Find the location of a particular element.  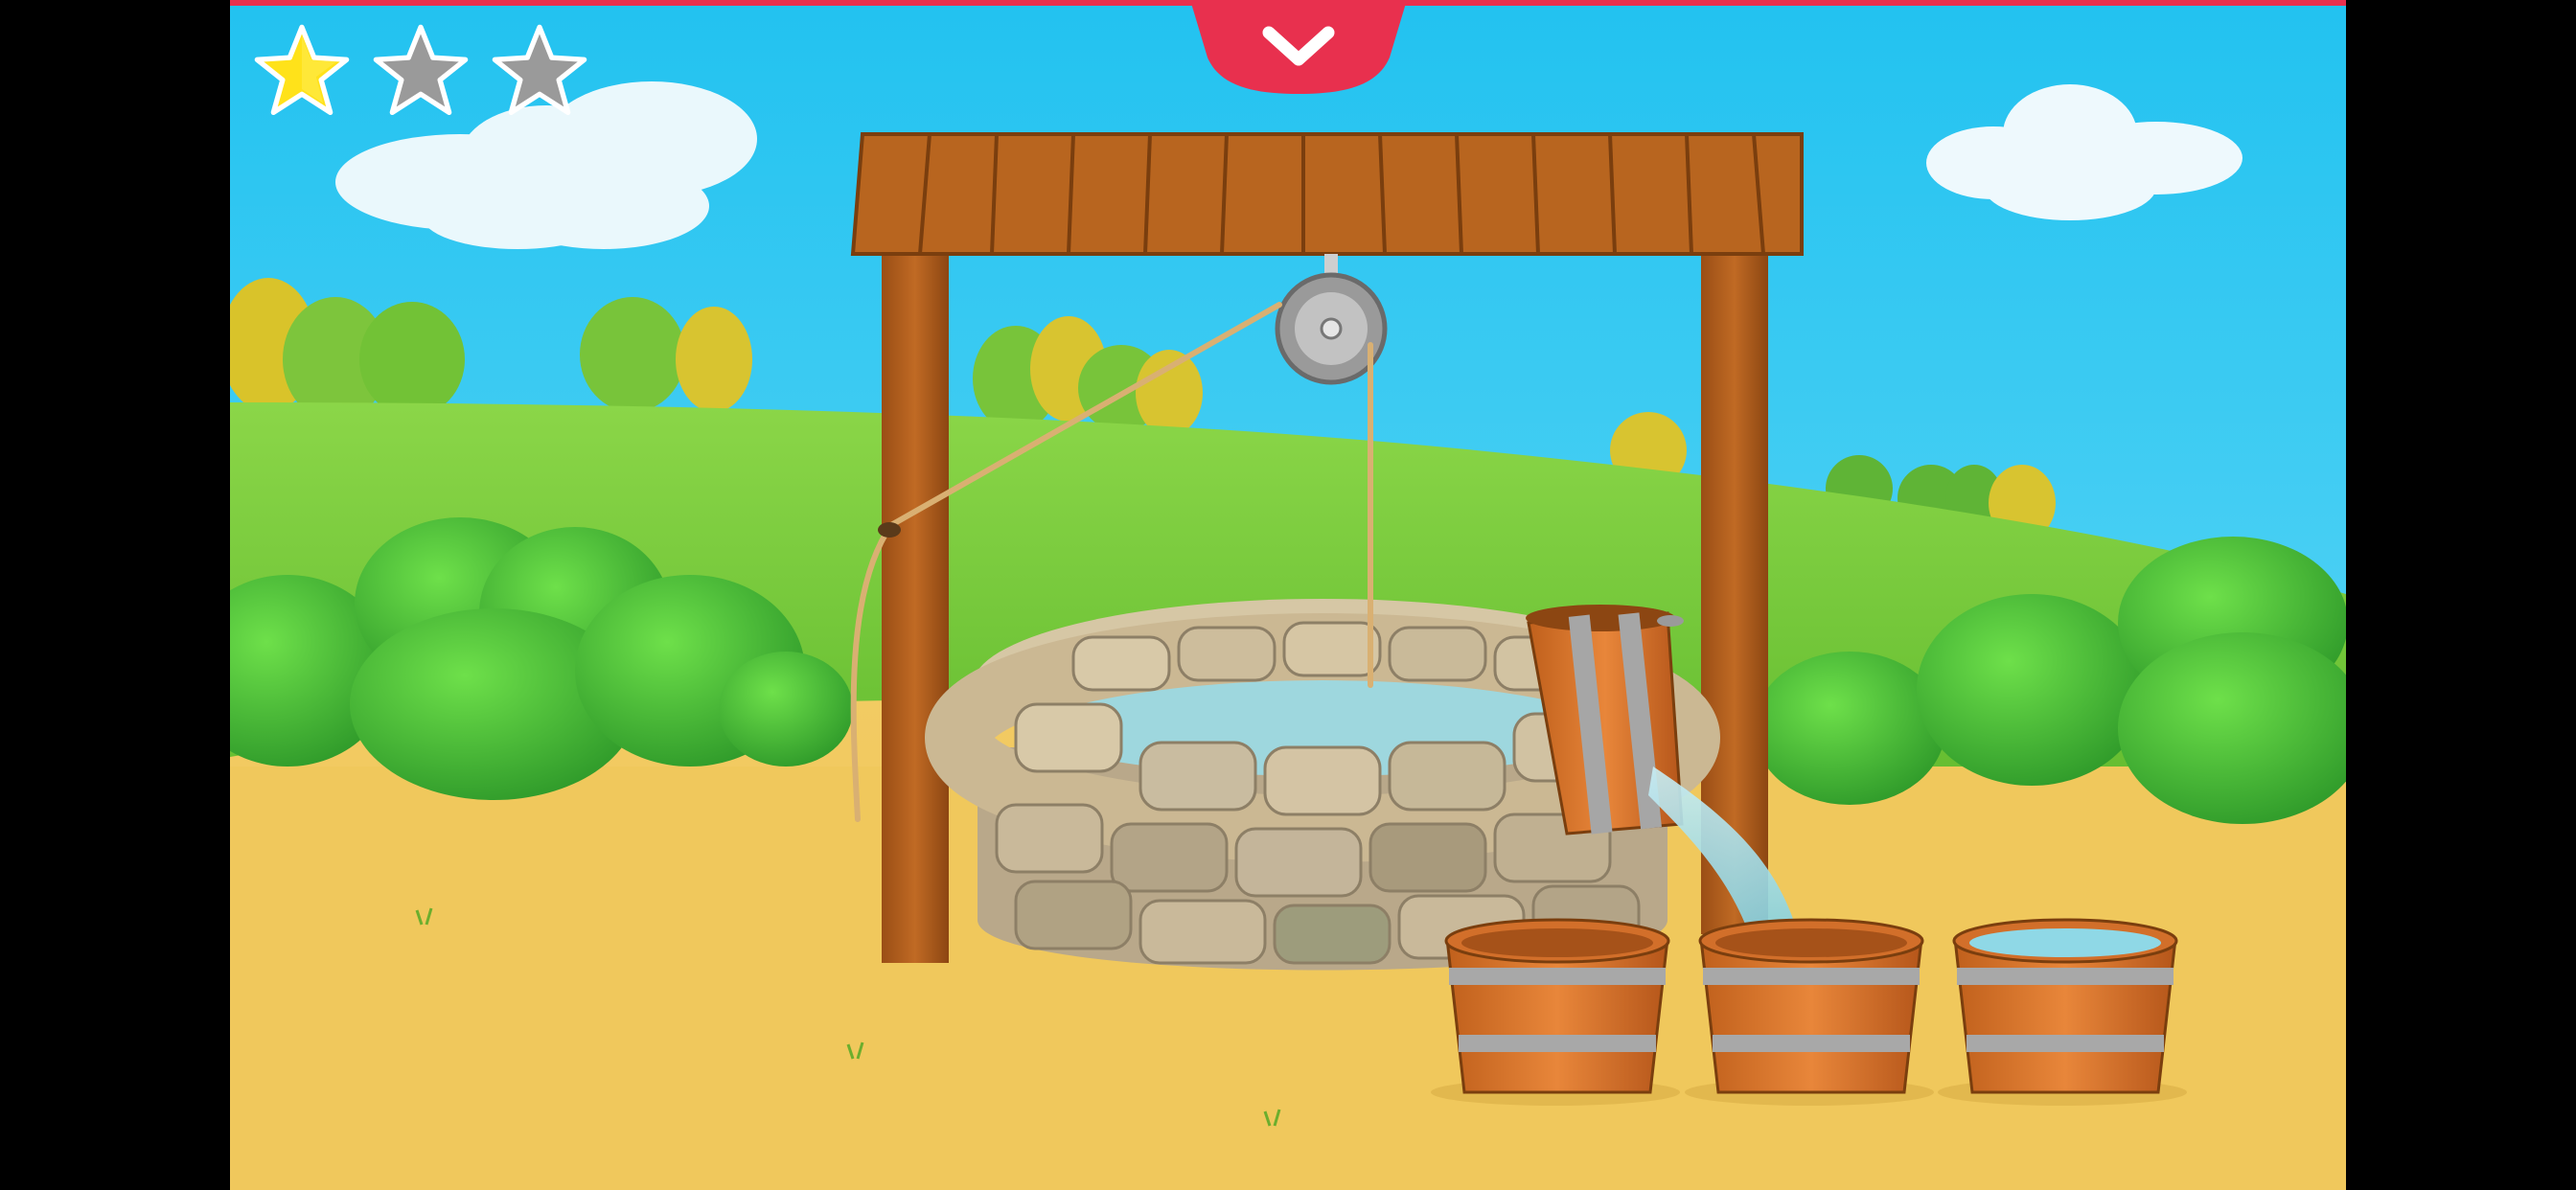

chevron-down-icon is located at coordinates (1298, 47).